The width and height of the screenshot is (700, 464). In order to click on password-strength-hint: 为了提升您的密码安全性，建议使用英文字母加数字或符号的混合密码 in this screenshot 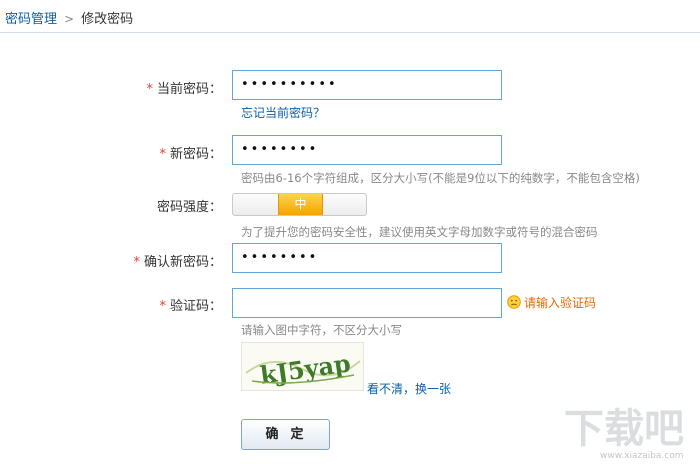, I will do `click(419, 232)`.